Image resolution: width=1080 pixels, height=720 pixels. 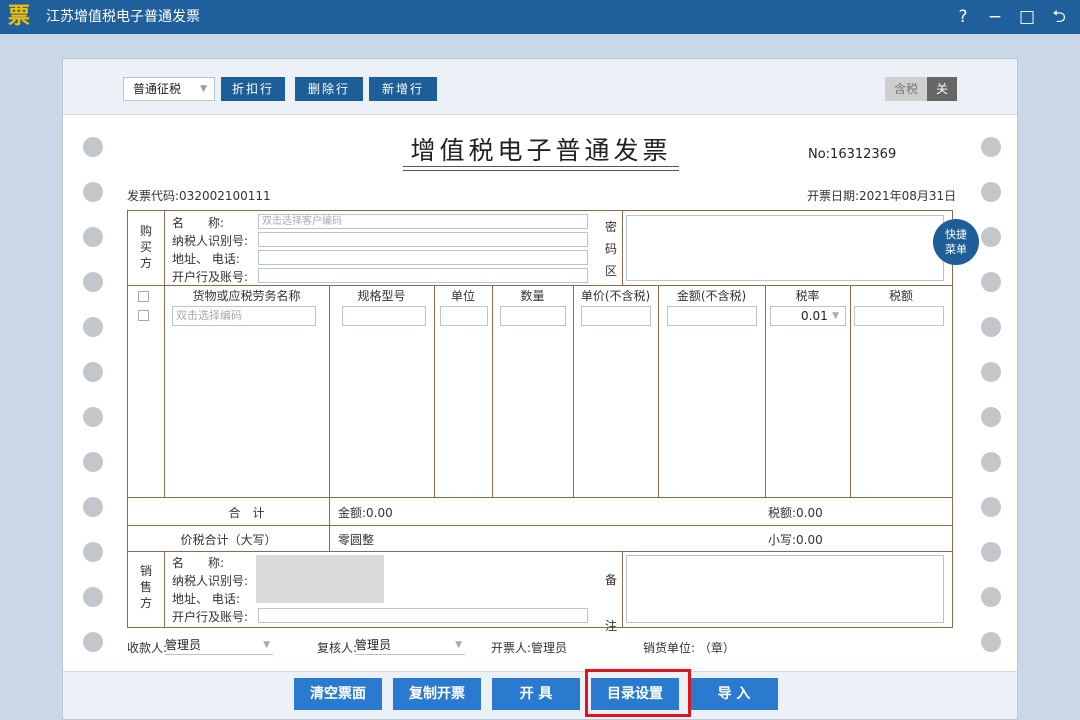 I want to click on seller-bank-input, so click(x=423, y=615).